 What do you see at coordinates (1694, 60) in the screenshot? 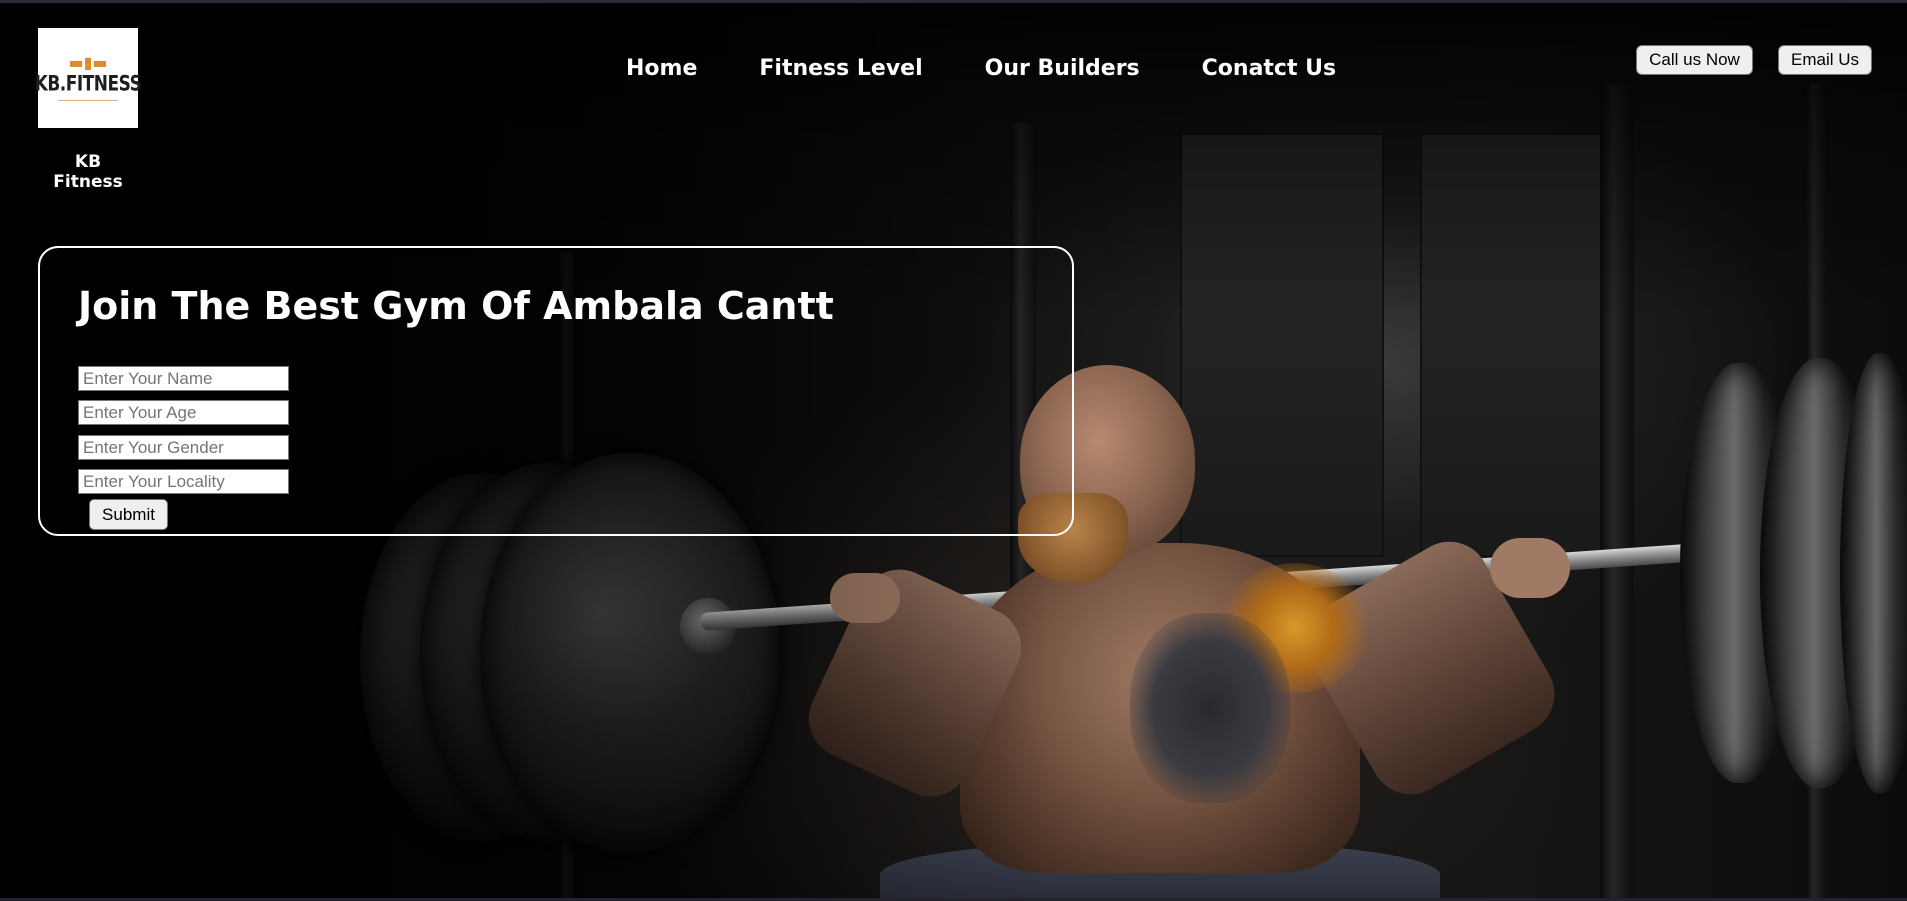
I see `call-us-button: Call us Now` at bounding box center [1694, 60].